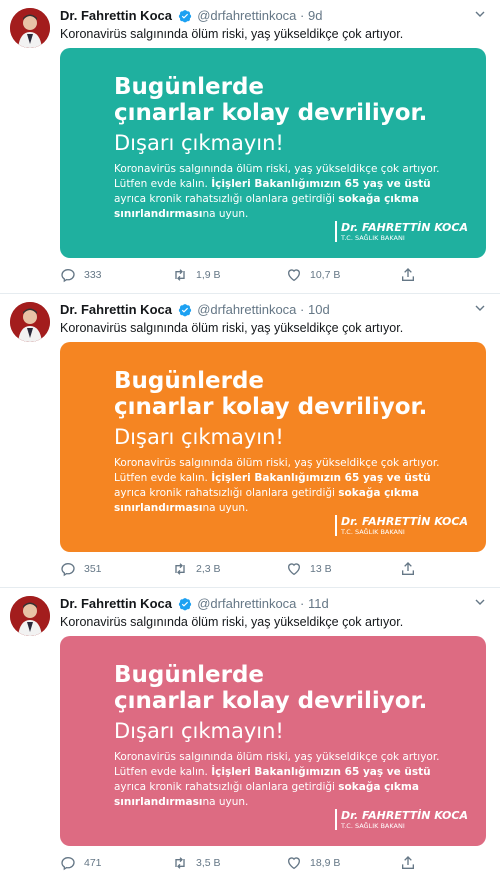 Image resolution: width=500 pixels, height=884 pixels. Describe the element at coordinates (240, 569) in the screenshot. I see `tweet-actions: 351 2,3 B 13 B` at that location.